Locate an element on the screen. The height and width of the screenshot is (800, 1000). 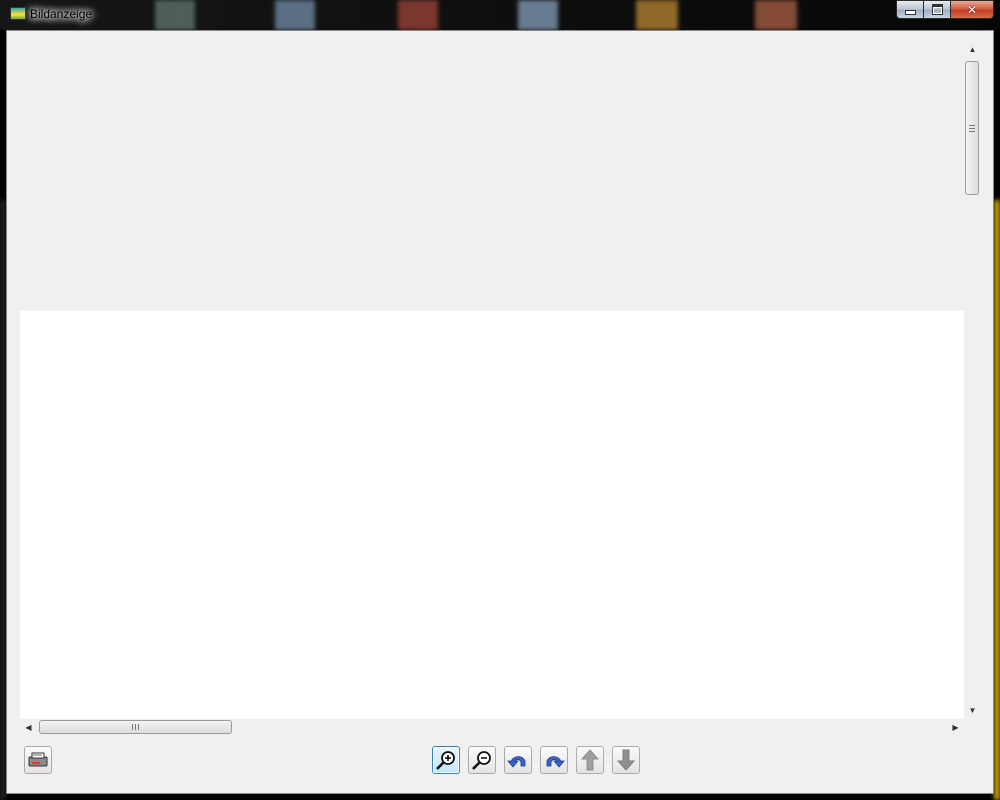
minimize-icon is located at coordinates (910, 12).